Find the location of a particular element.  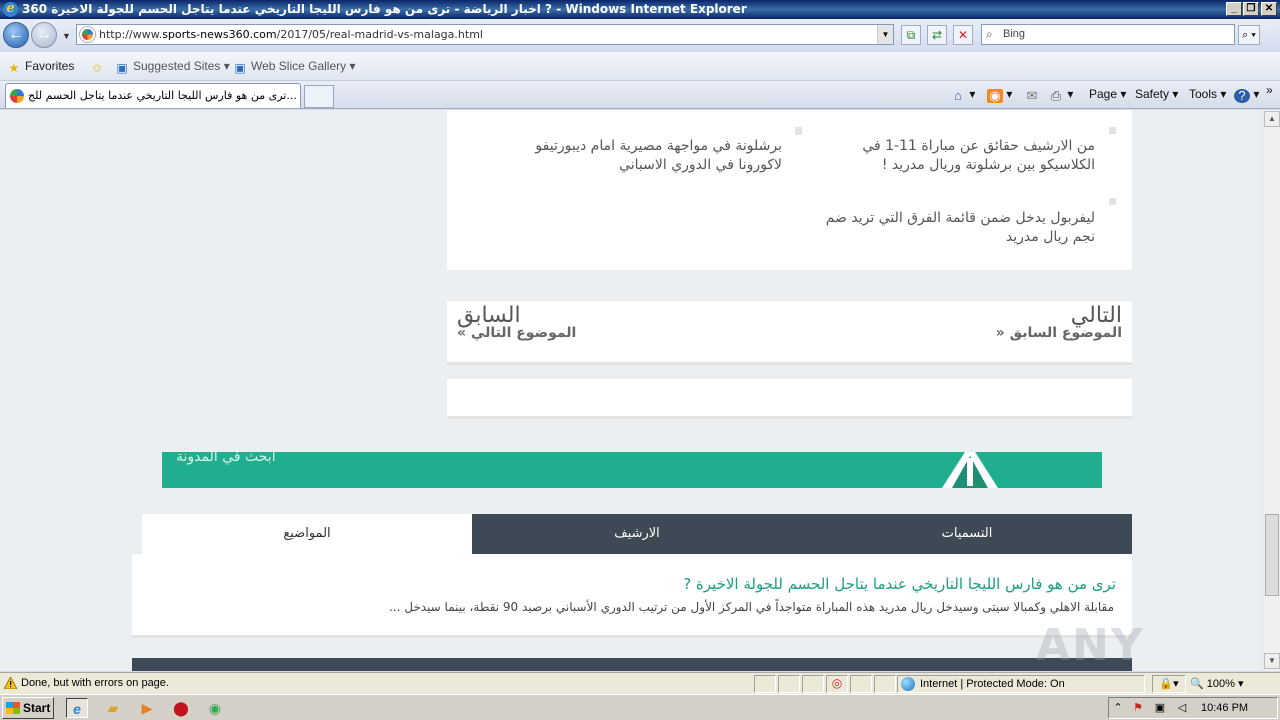

tab-archive: الارشيف is located at coordinates (637, 534).